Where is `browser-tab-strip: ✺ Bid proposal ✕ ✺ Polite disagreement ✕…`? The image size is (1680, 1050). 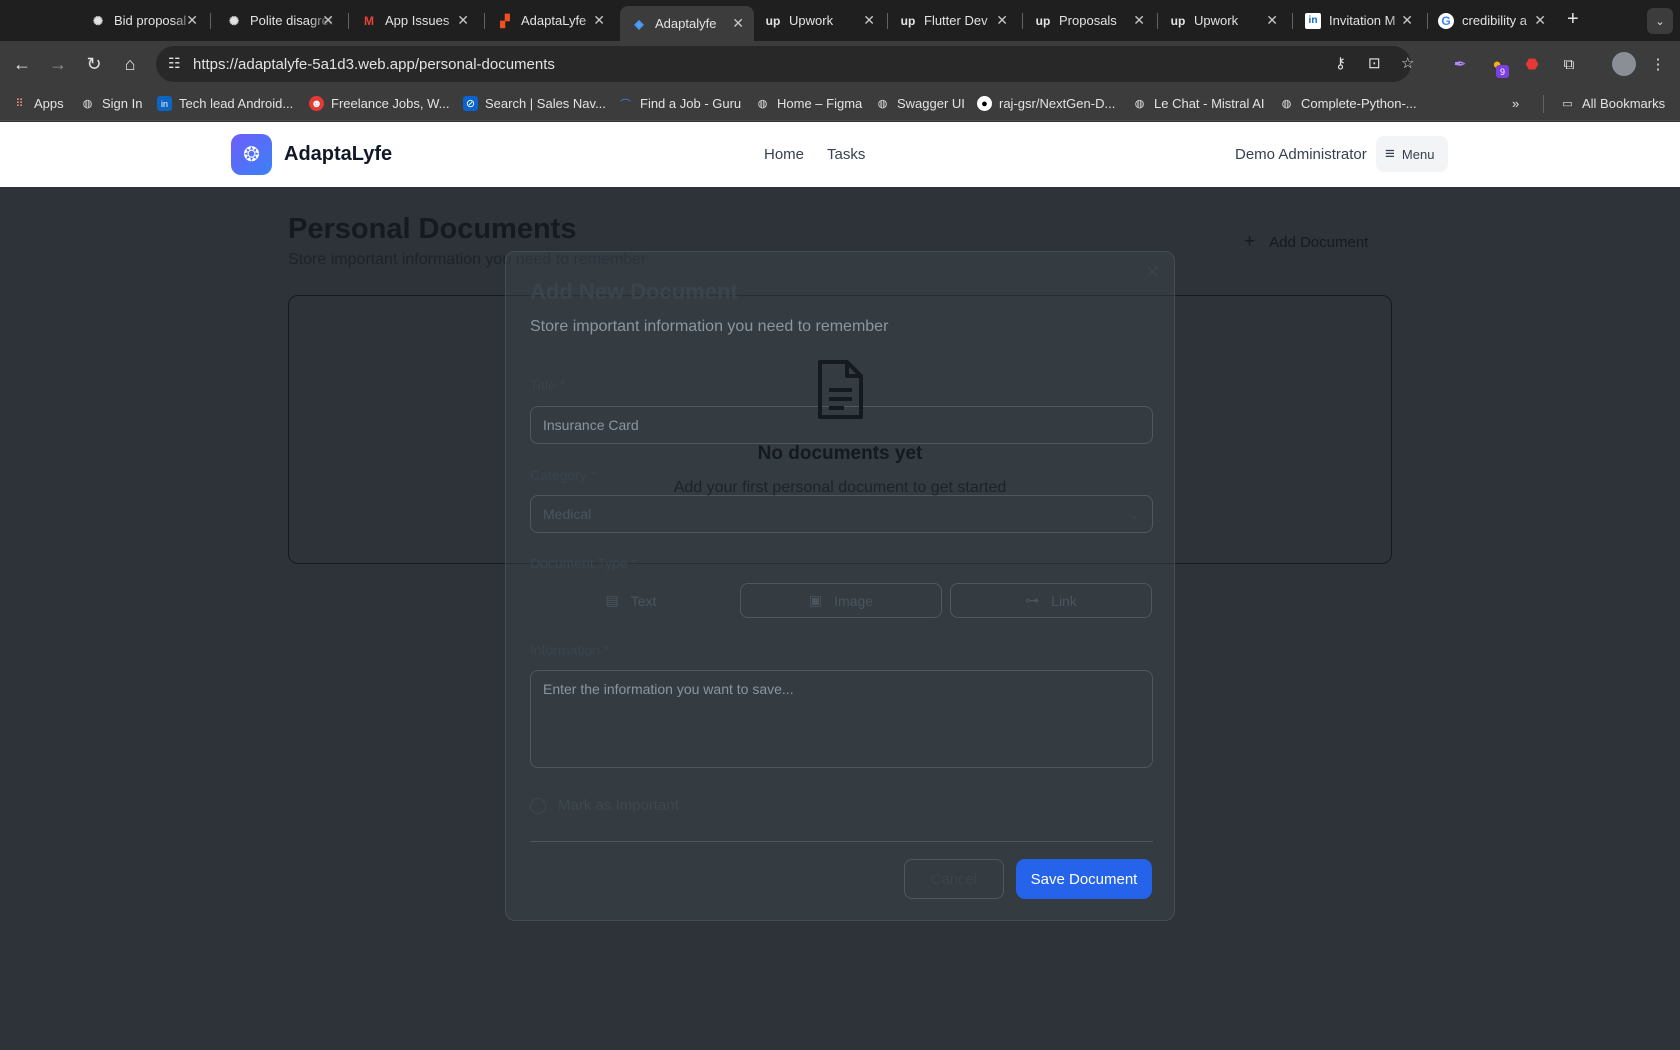 browser-tab-strip: ✺ Bid proposal ✕ ✺ Polite disagreement ✕… is located at coordinates (840, 20).